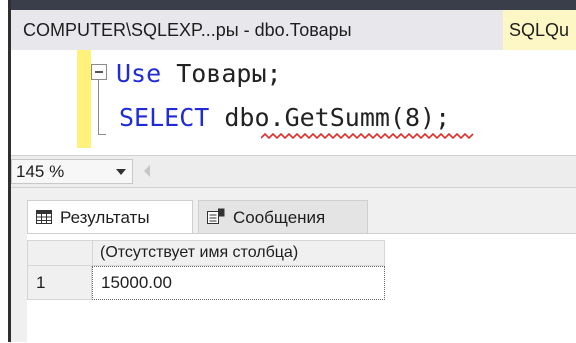  I want to click on chevron-down-icon, so click(121, 172).